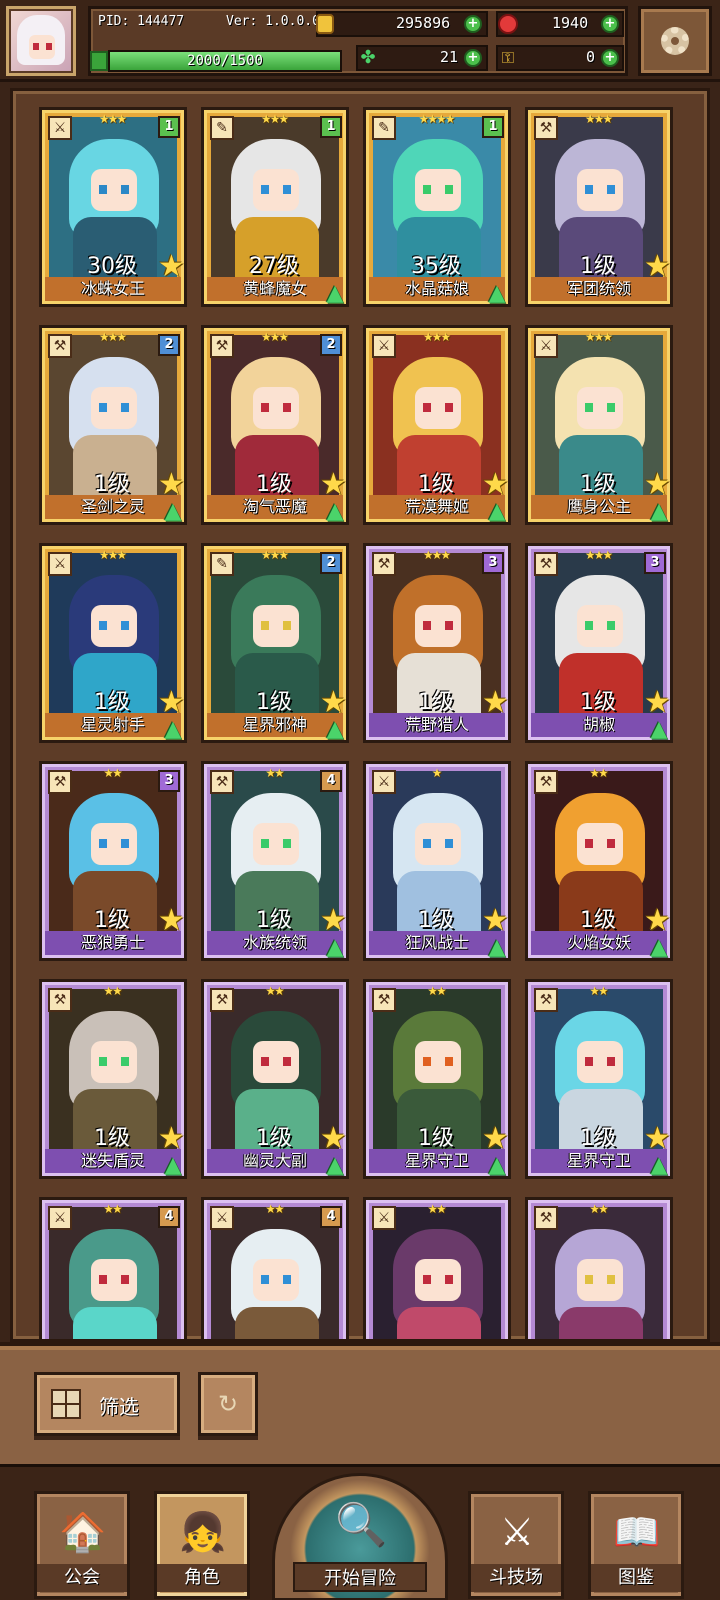 The height and width of the screenshot is (1600, 720). I want to click on hero-card: ★★★ ⚔ 1 30级 冰蛛女王 ★, so click(113, 207).